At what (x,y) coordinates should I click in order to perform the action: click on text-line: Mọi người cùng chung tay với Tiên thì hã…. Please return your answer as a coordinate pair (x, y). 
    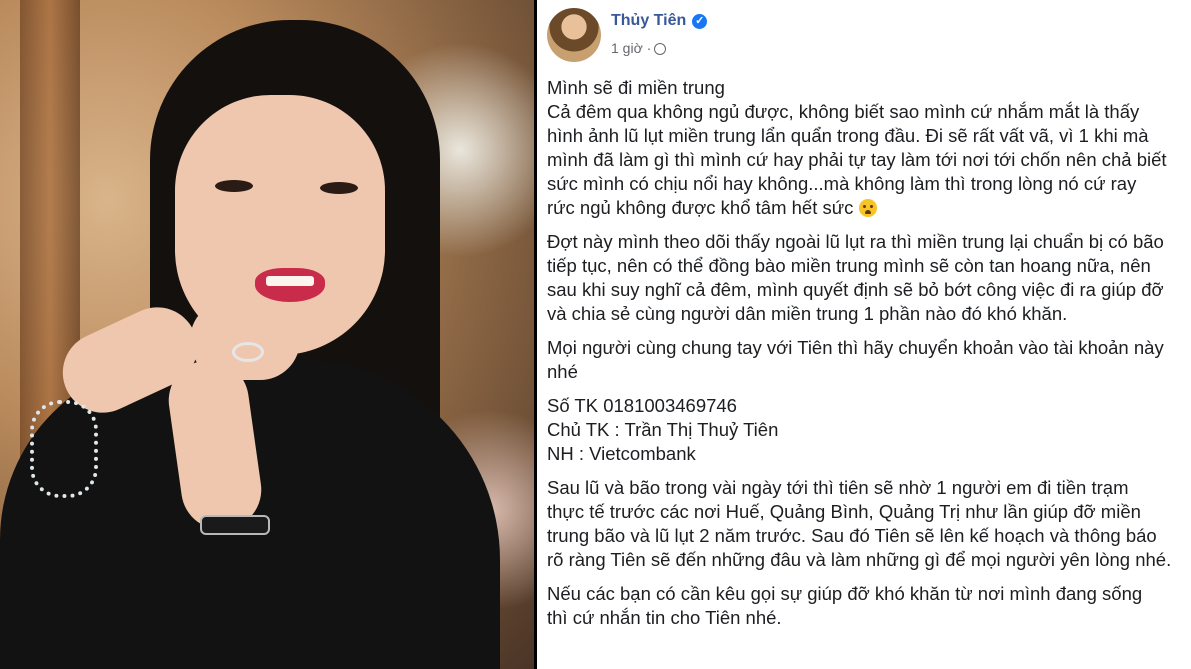
    Looking at the image, I should click on (855, 347).